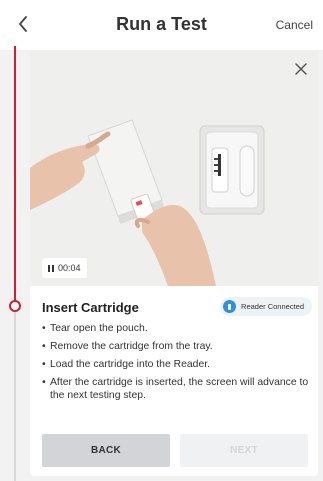 This screenshot has height=481, width=323. Describe the element at coordinates (244, 450) in the screenshot. I see `next-button: NEXT` at that location.